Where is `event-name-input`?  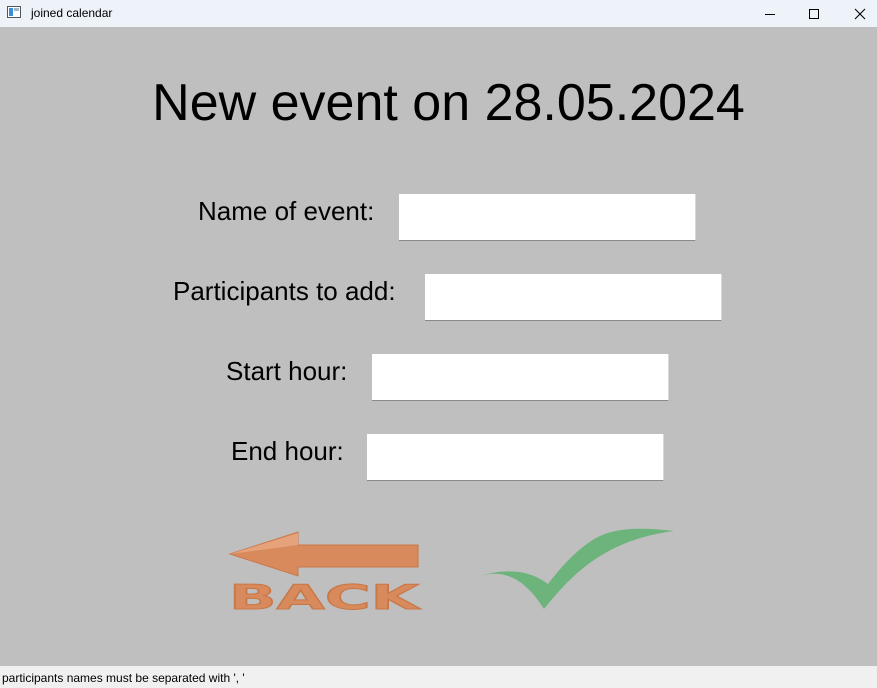 event-name-input is located at coordinates (547, 217).